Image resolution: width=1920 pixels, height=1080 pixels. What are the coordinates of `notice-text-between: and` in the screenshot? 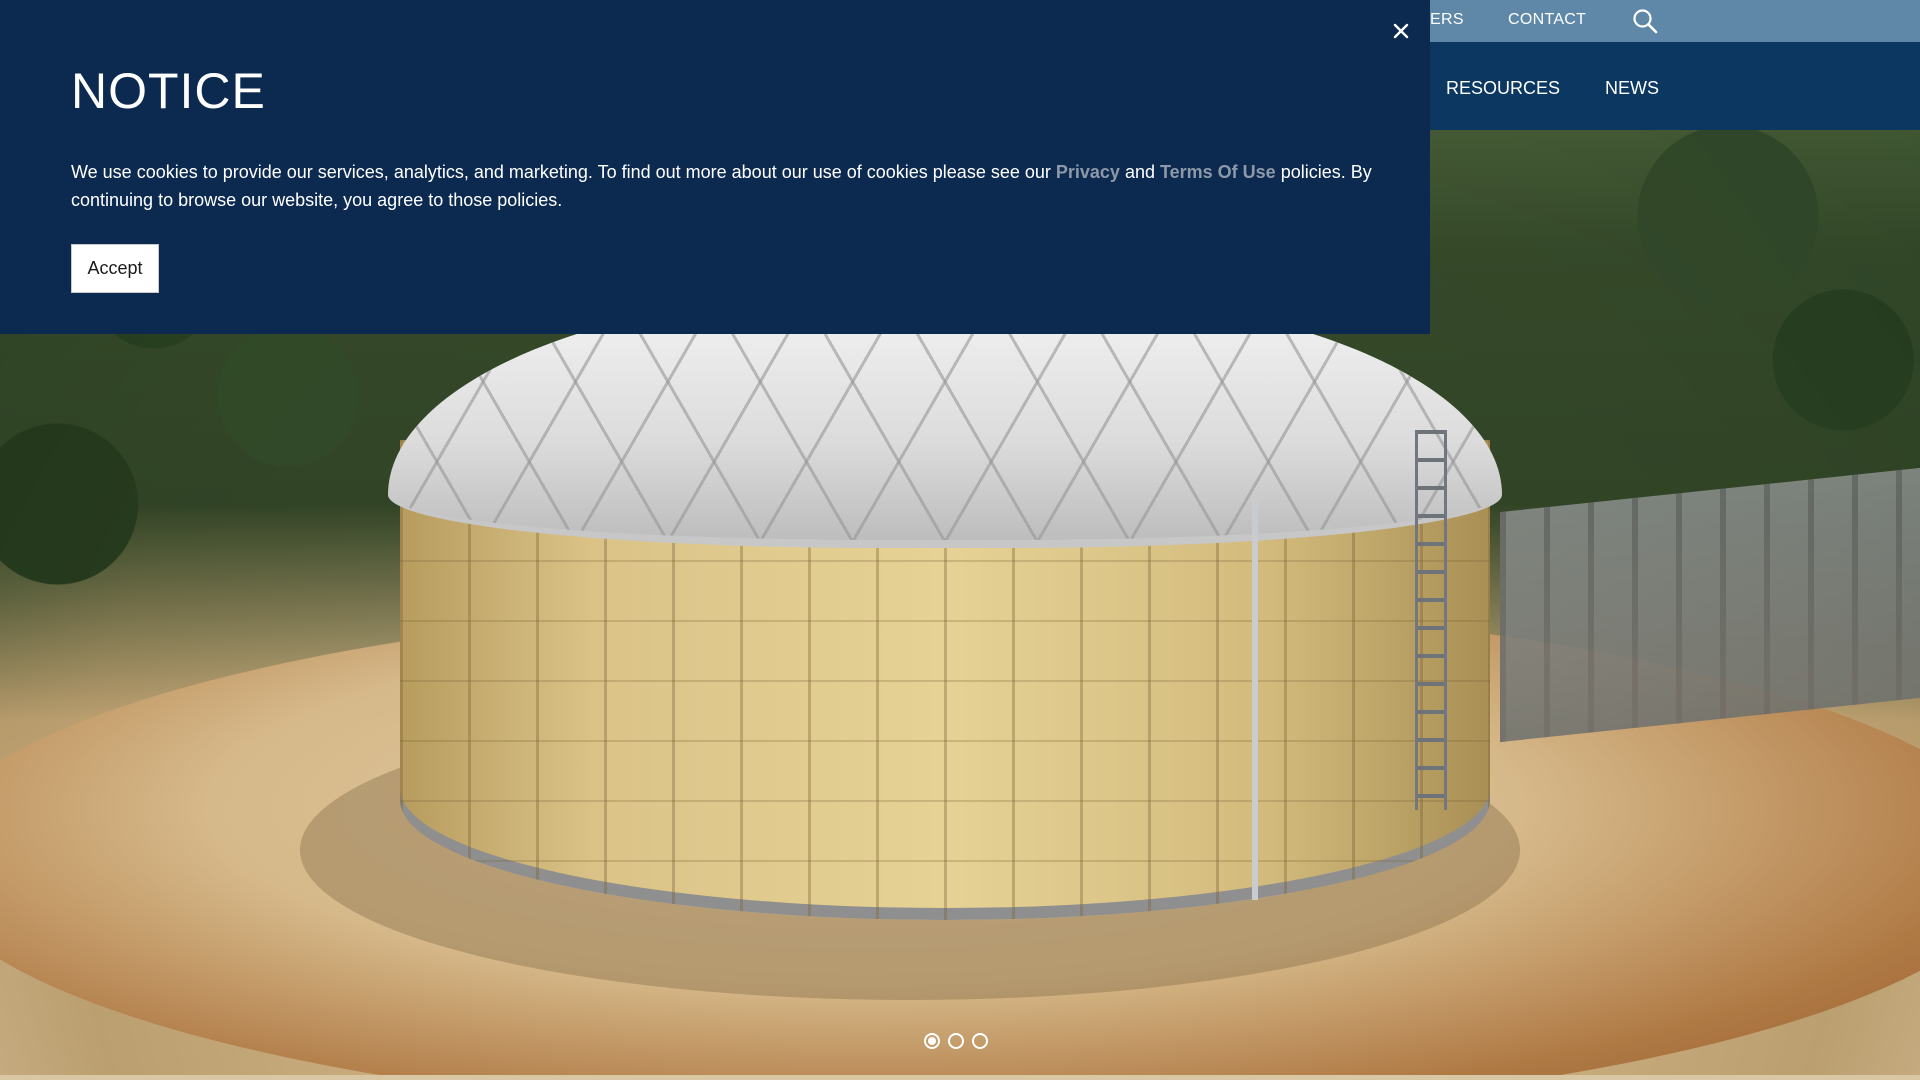 It's located at (1139, 172).